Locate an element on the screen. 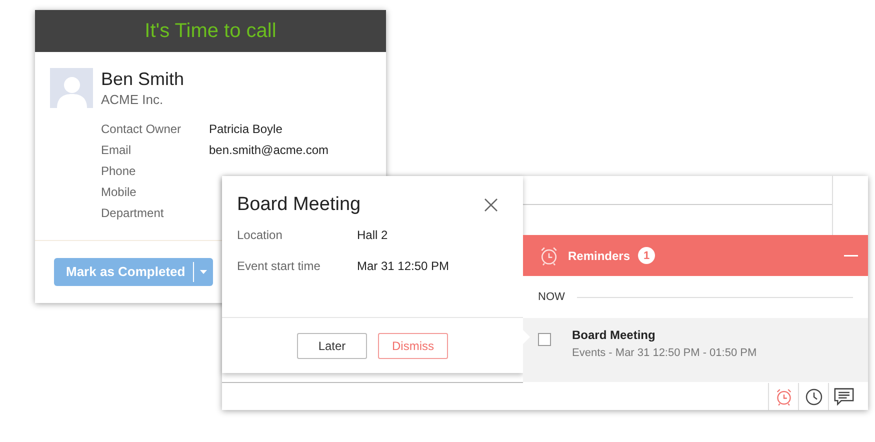 The height and width of the screenshot is (442, 875). popup-title: Board Meeting is located at coordinates (299, 205).